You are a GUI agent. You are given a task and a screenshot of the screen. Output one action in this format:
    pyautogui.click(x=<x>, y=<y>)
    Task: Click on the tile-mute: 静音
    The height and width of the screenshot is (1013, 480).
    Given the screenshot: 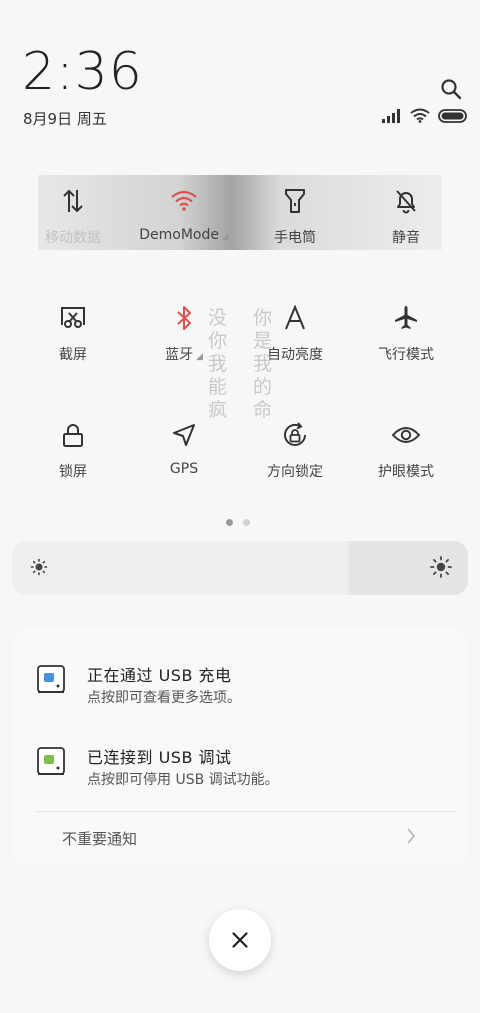 What is the action you would take?
    pyautogui.click(x=406, y=214)
    